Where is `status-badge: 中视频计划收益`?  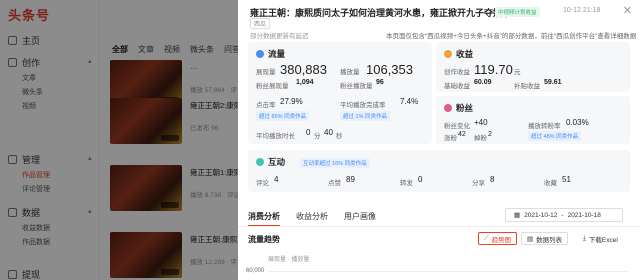 status-badge: 中视频计划收益 is located at coordinates (517, 12).